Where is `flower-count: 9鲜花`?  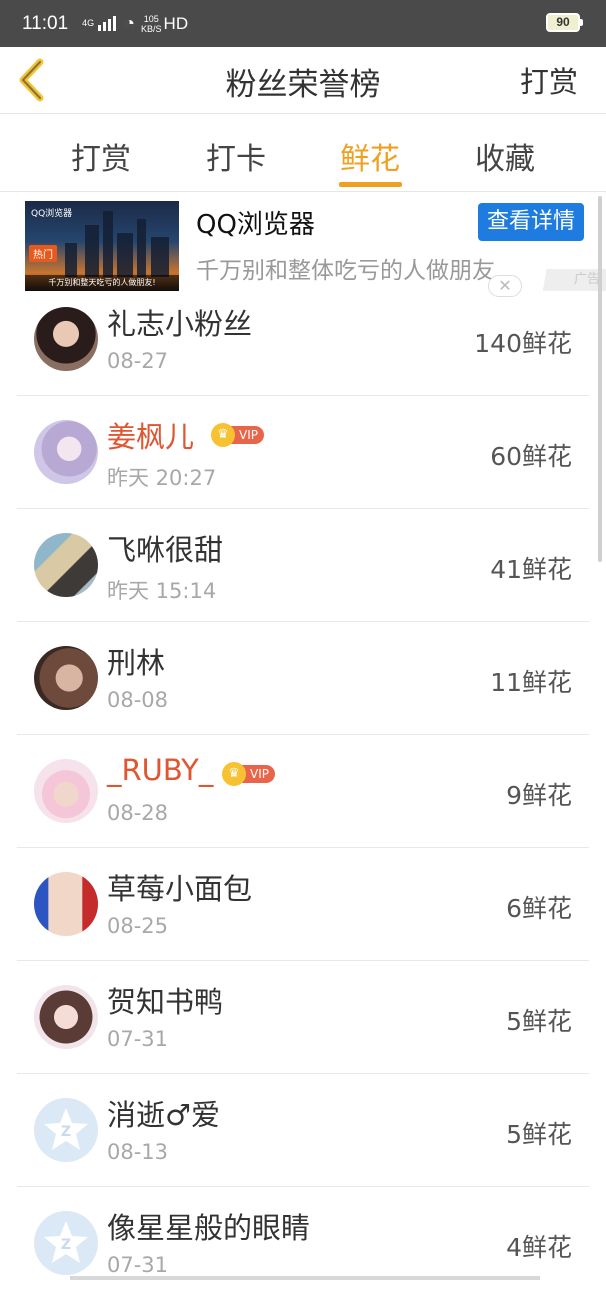 flower-count: 9鲜花 is located at coordinates (539, 795).